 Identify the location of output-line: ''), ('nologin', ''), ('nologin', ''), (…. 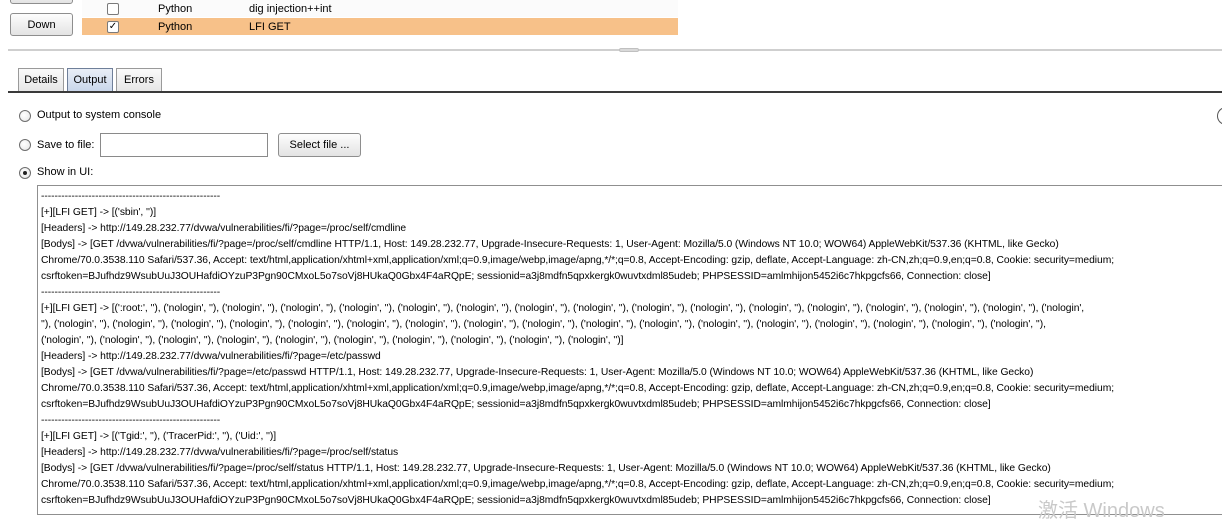
(543, 324).